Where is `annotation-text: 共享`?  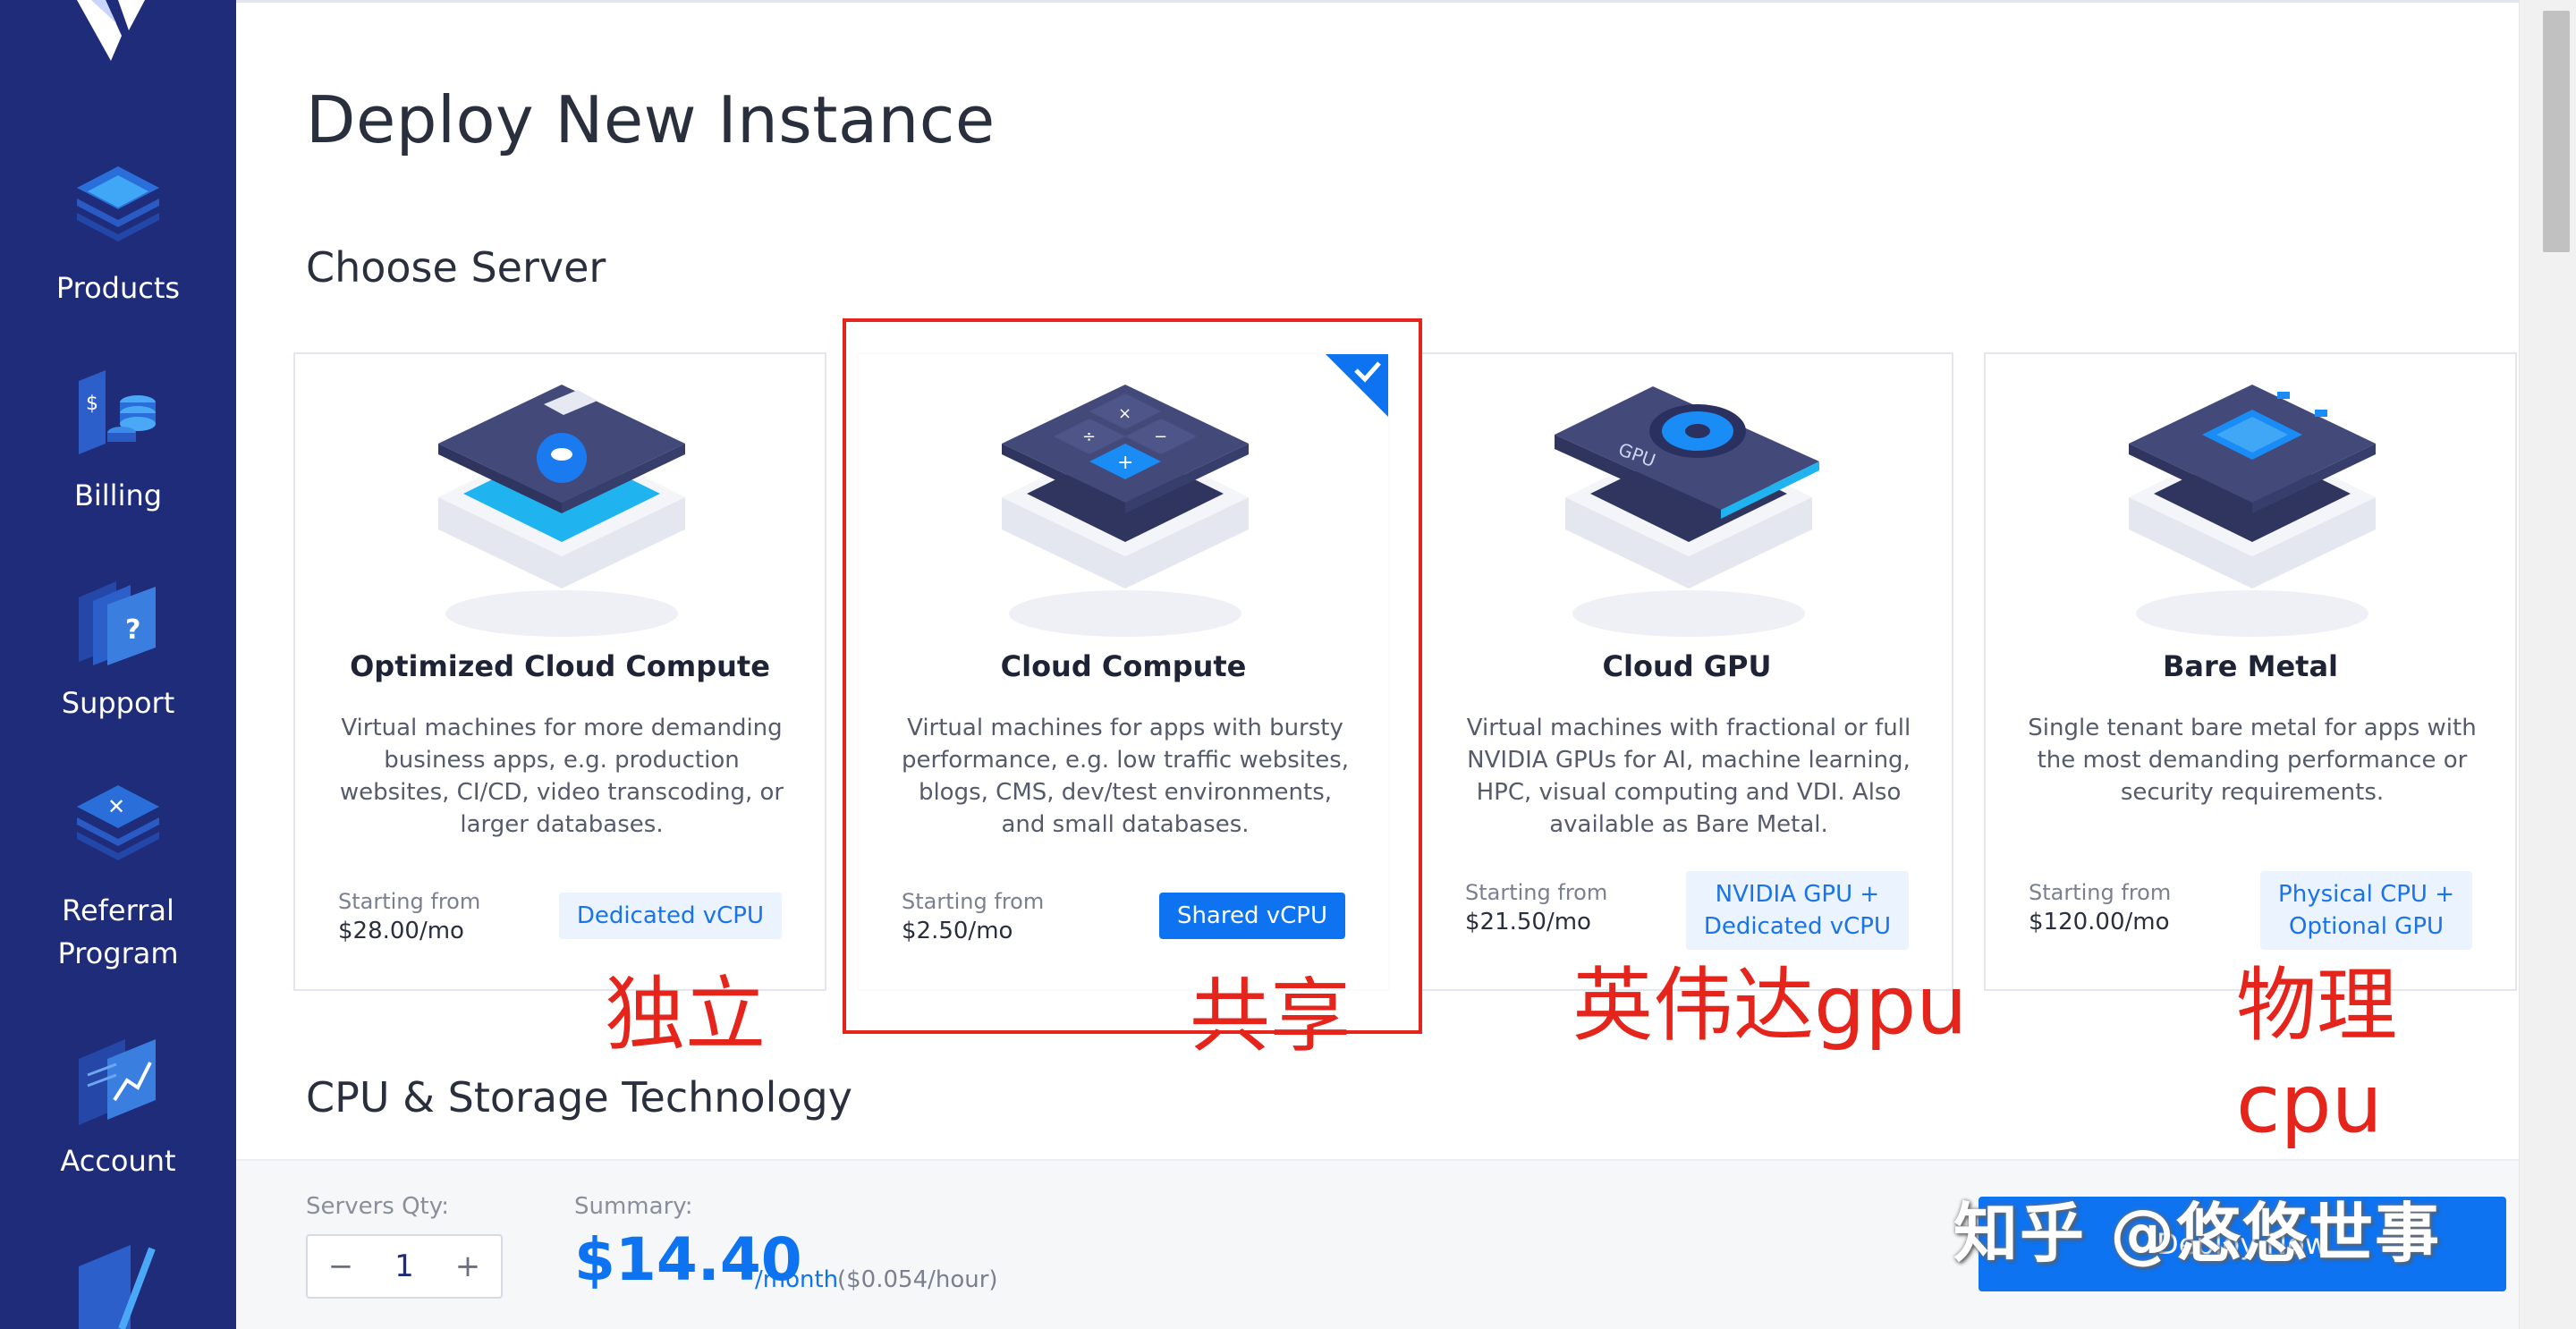 annotation-text: 共享 is located at coordinates (1270, 1016).